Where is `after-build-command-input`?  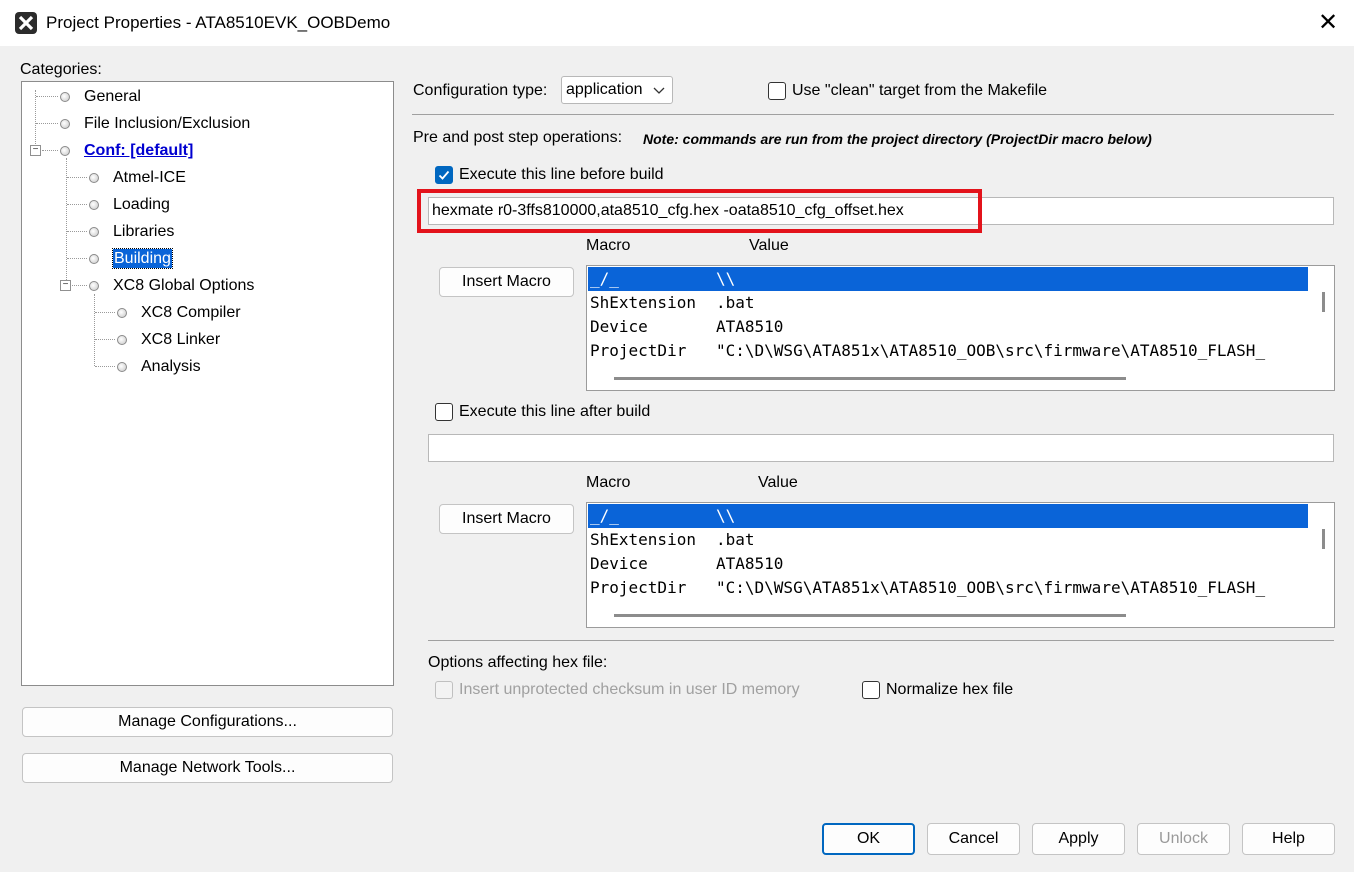
after-build-command-input is located at coordinates (881, 448).